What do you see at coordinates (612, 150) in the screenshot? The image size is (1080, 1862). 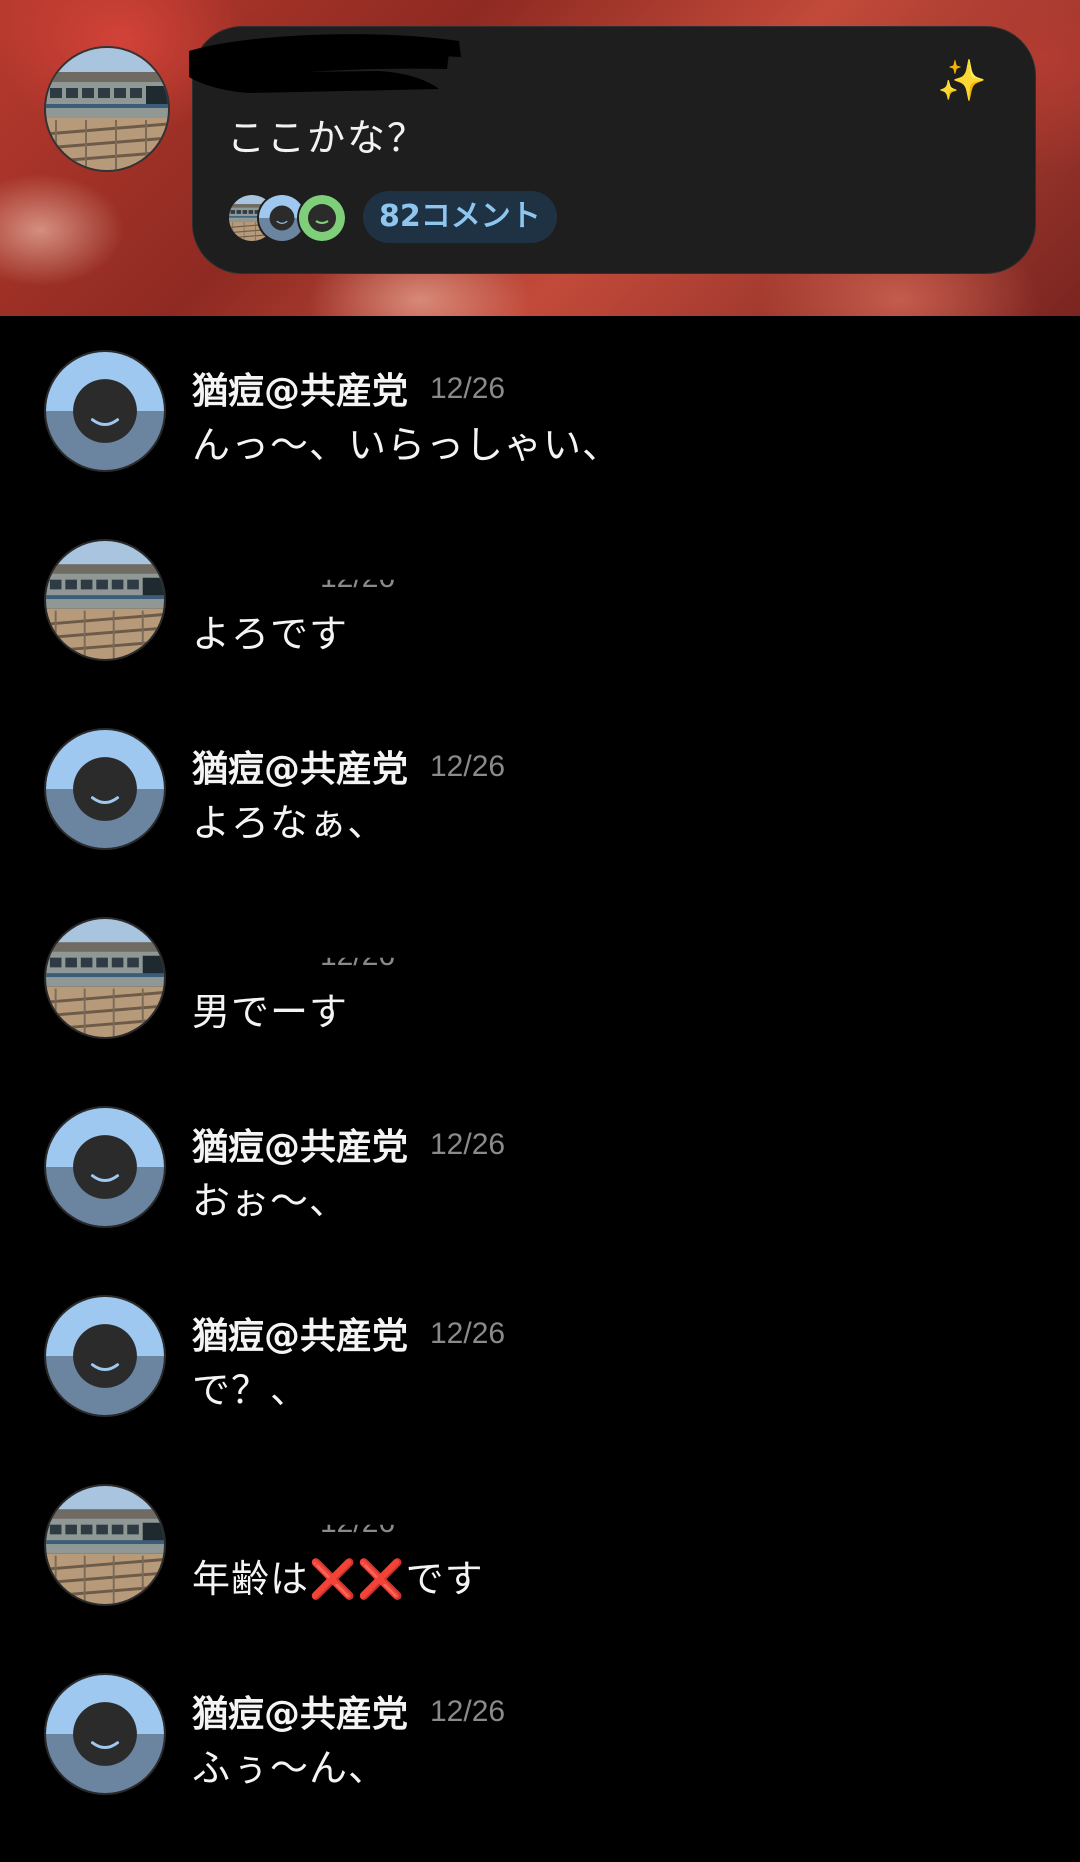 I see `post-card: ✨ ここかな？ 82コメント` at bounding box center [612, 150].